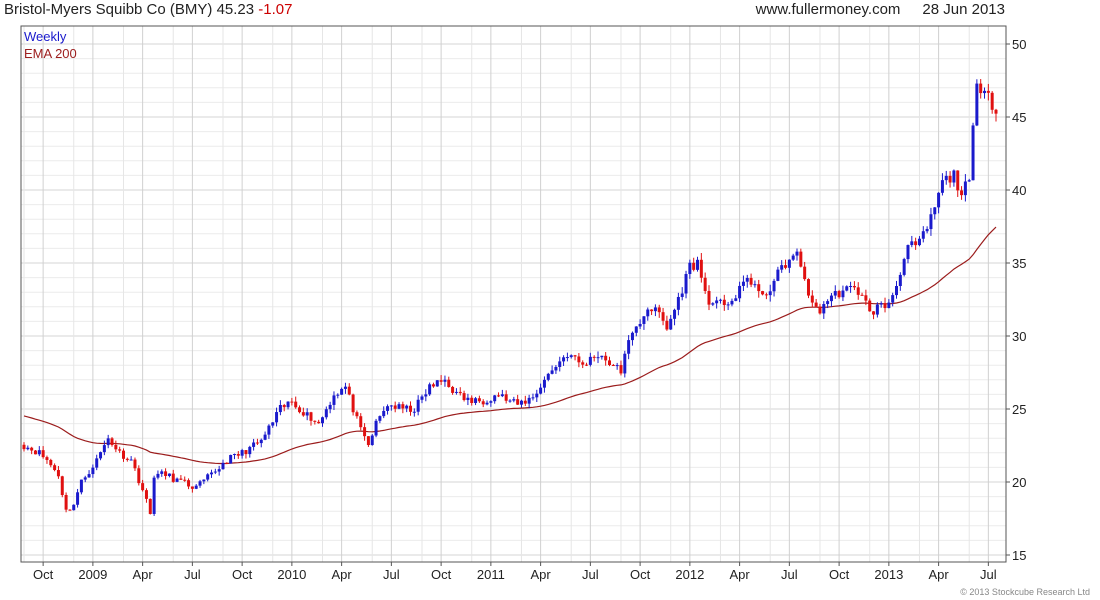  Describe the element at coordinates (1019, 263) in the screenshot. I see `y-tick-label: 35` at that location.